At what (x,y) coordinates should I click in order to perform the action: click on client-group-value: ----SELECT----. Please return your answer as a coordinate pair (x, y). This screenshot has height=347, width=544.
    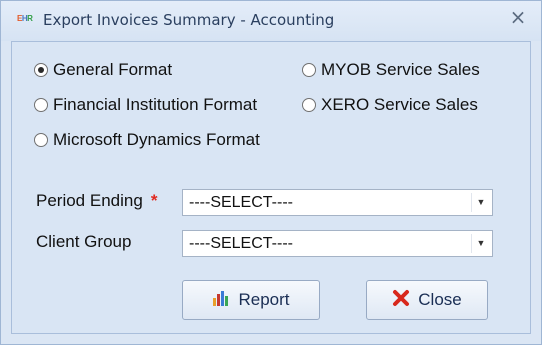
    Looking at the image, I should click on (241, 243).